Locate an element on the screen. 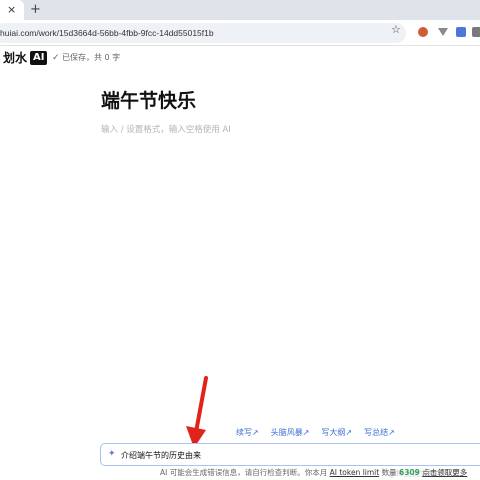 This screenshot has width=480, height=480. quick-actions: 续写↗ 头脑风暴↗ 写大纲↗ 写总结↗ is located at coordinates (315, 433).